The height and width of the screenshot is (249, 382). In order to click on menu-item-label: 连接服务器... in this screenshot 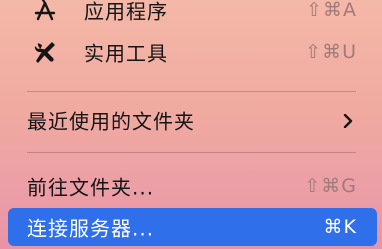, I will do `click(91, 228)`.